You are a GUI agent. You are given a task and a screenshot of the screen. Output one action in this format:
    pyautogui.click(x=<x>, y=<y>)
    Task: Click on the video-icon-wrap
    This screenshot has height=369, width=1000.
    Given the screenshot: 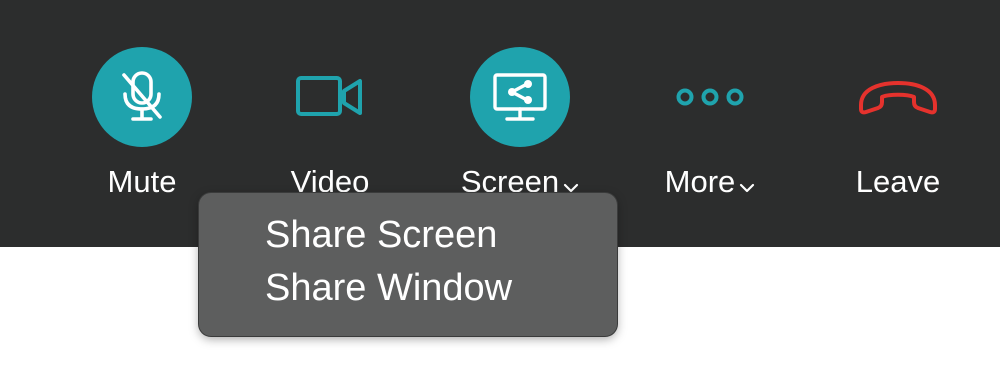 What is the action you would take?
    pyautogui.click(x=330, y=97)
    